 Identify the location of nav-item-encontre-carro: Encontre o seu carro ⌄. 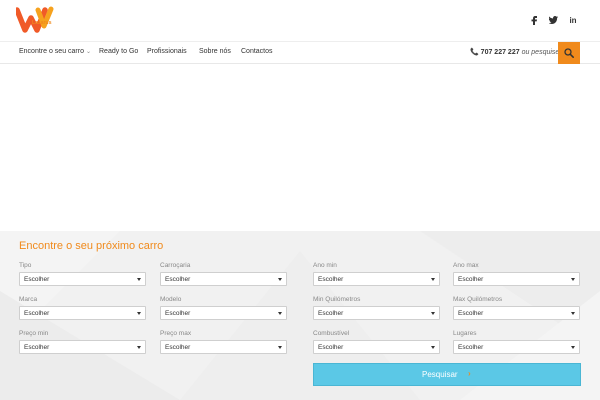
(55, 51).